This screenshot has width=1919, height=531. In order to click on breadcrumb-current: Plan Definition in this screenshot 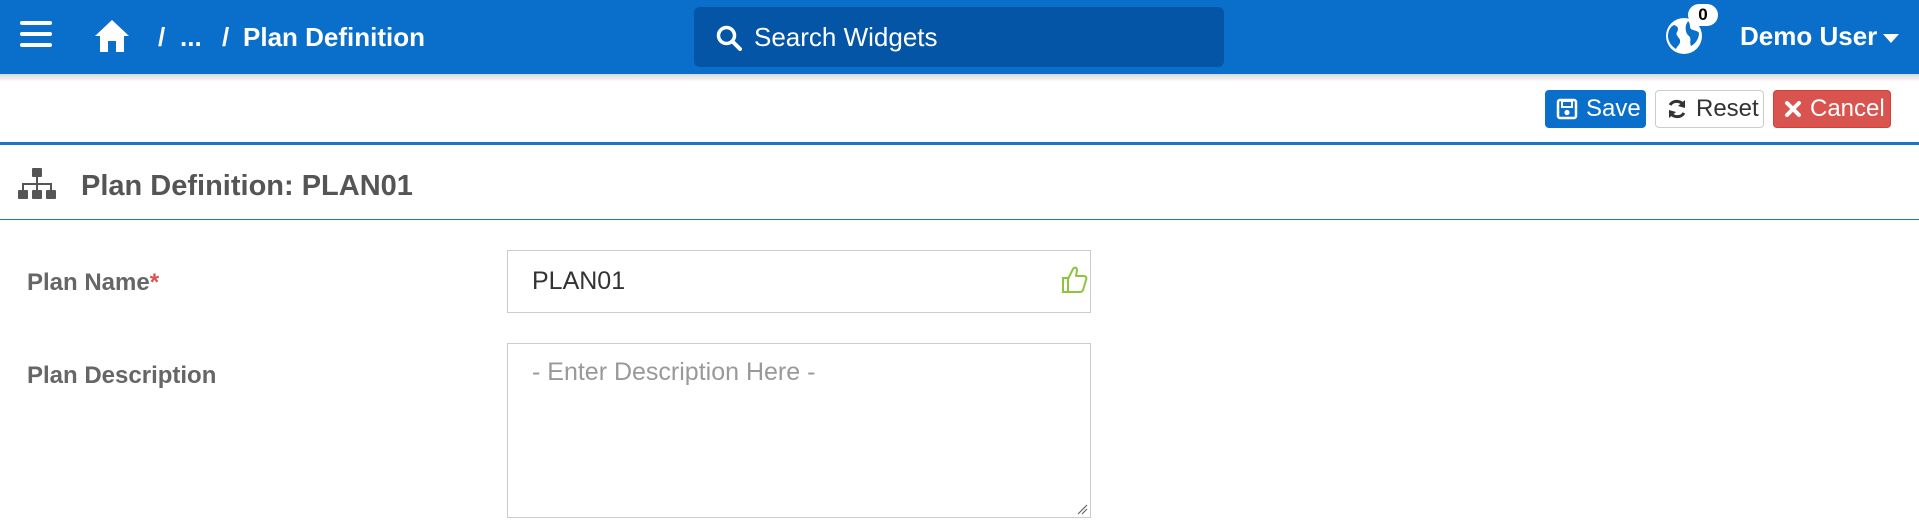, I will do `click(334, 37)`.